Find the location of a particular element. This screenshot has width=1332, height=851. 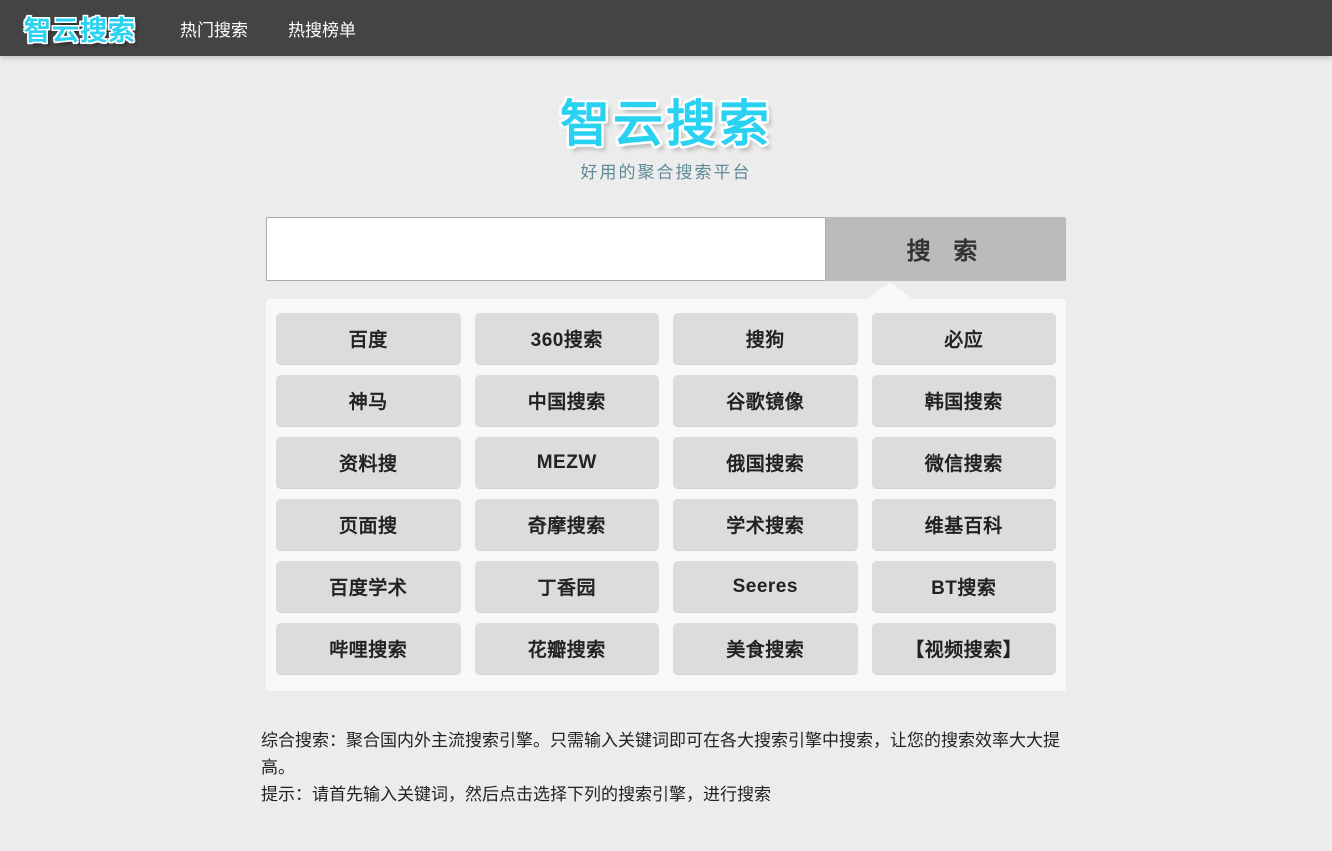

engine-button: 奇摩搜索 is located at coordinates (566, 524).